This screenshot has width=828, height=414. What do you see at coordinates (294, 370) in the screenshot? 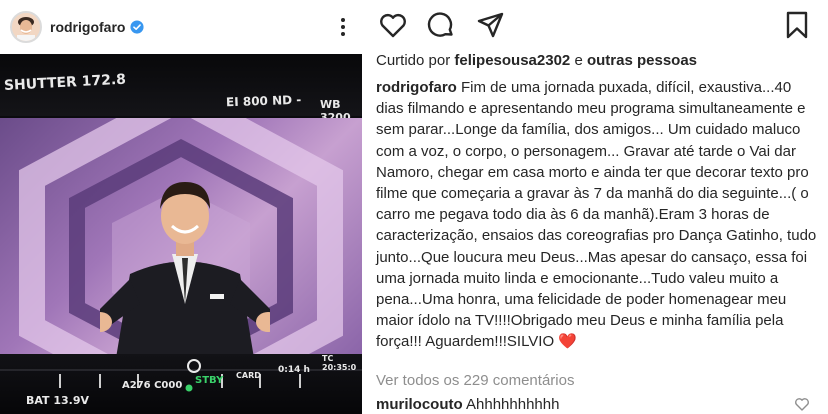
I see `time-readout: 0:14 h` at bounding box center [294, 370].